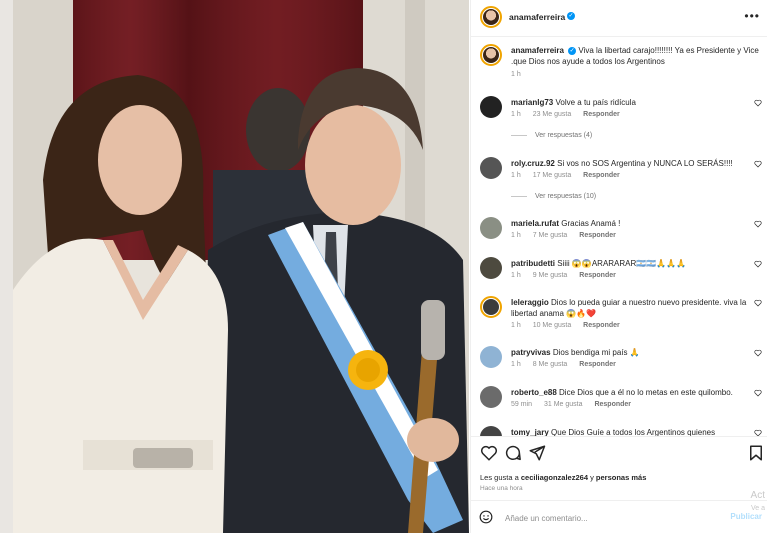 This screenshot has width=767, height=534. I want to click on comment-meta: 1 h 9 Me gusta Responder, so click(568, 275).